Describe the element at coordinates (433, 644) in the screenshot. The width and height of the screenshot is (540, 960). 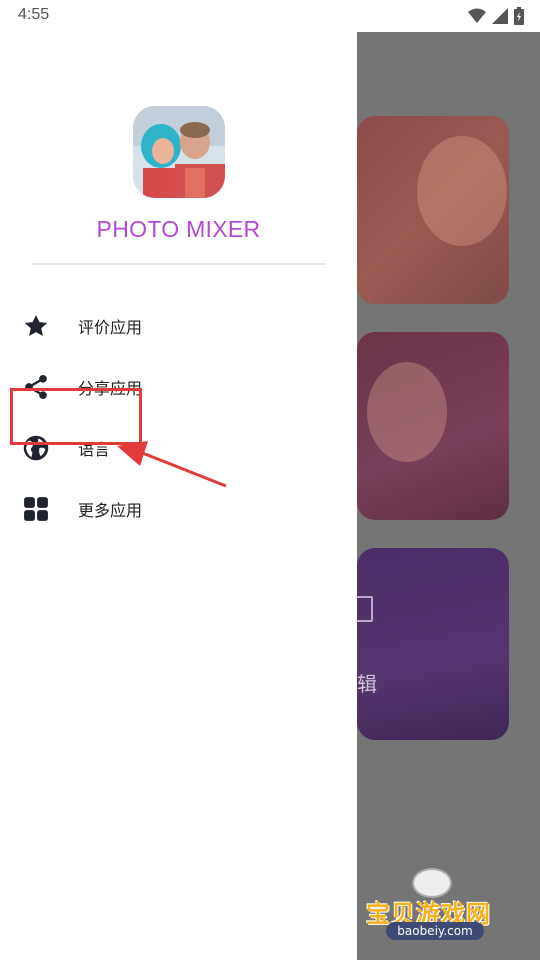
I see `mix-card-3: 辑` at that location.